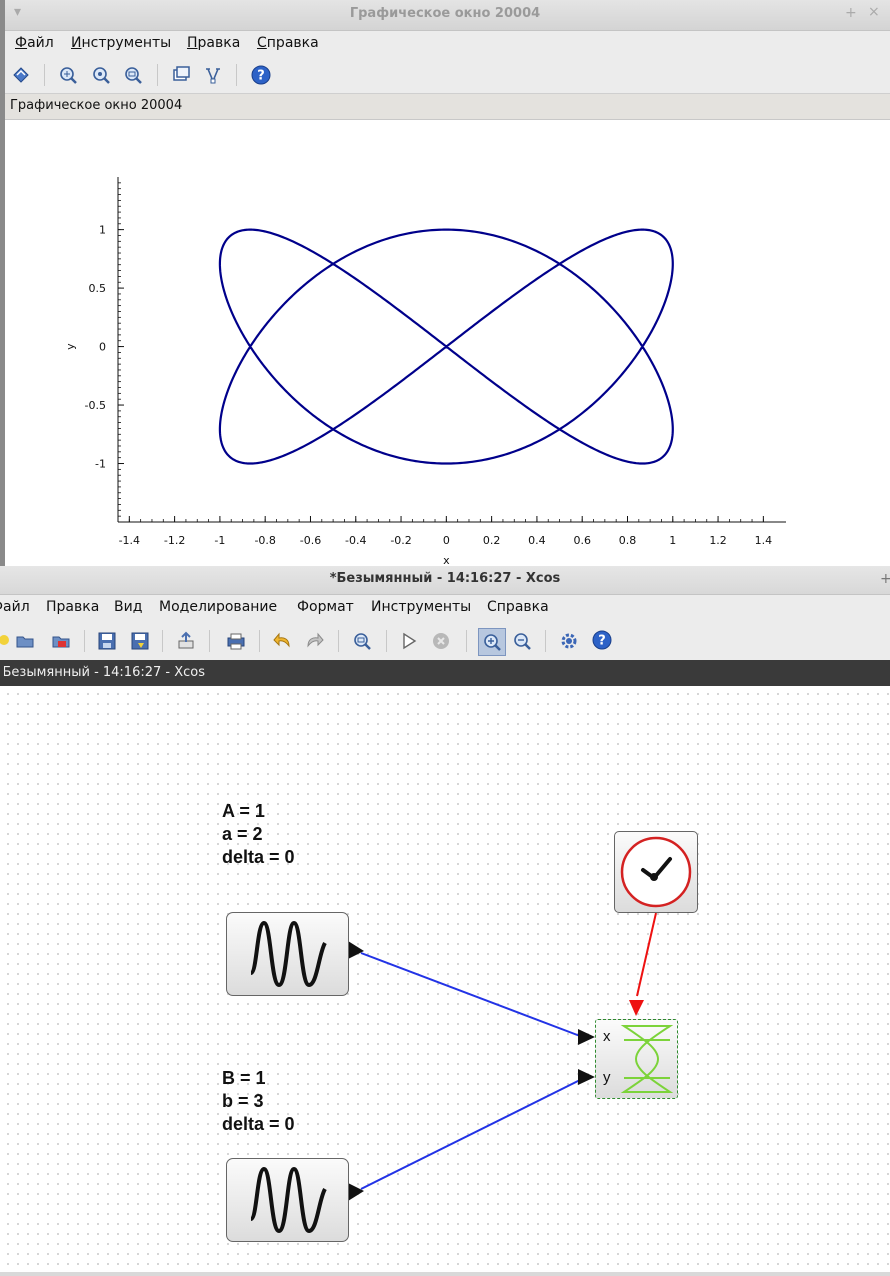 Image resolution: width=890 pixels, height=1276 pixels. What do you see at coordinates (128, 607) in the screenshot?
I see `menu-view: Вид` at bounding box center [128, 607].